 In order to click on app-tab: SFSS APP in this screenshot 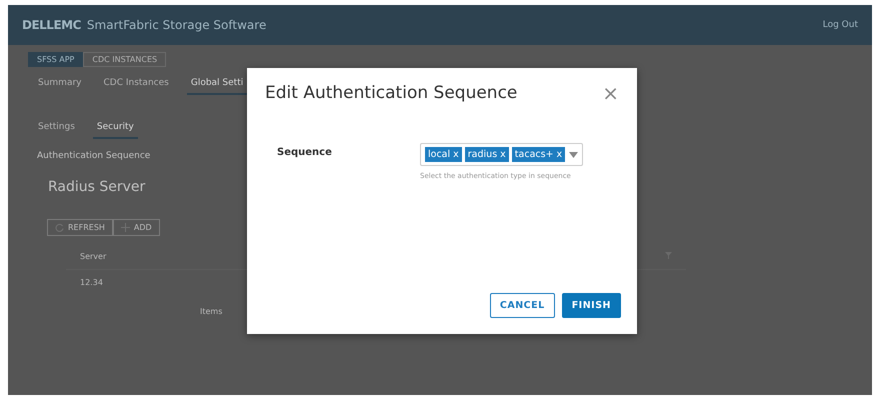, I will do `click(56, 59)`.